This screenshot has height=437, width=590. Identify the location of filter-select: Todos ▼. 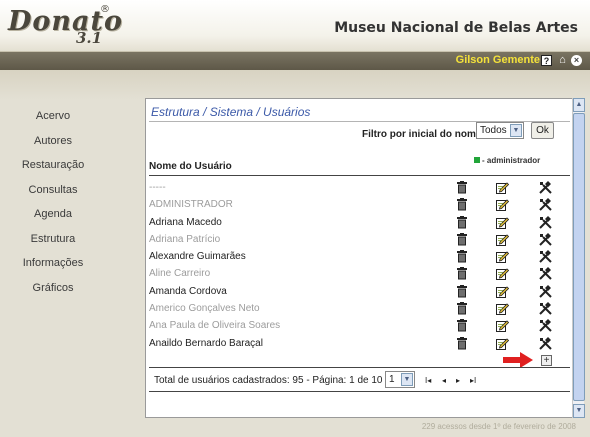
(500, 130).